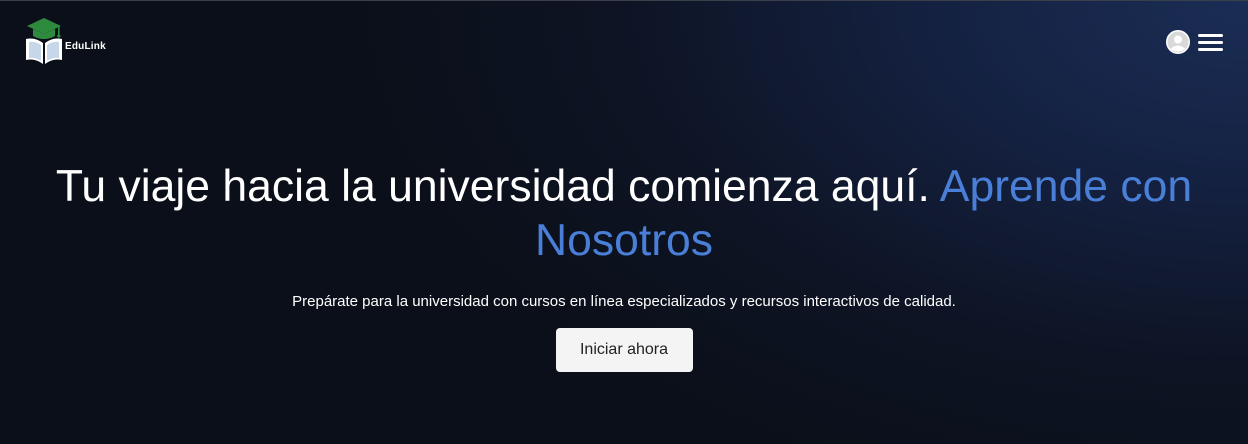 The image size is (1248, 444). What do you see at coordinates (44, 41) in the screenshot?
I see `graduation-cap-book-icon` at bounding box center [44, 41].